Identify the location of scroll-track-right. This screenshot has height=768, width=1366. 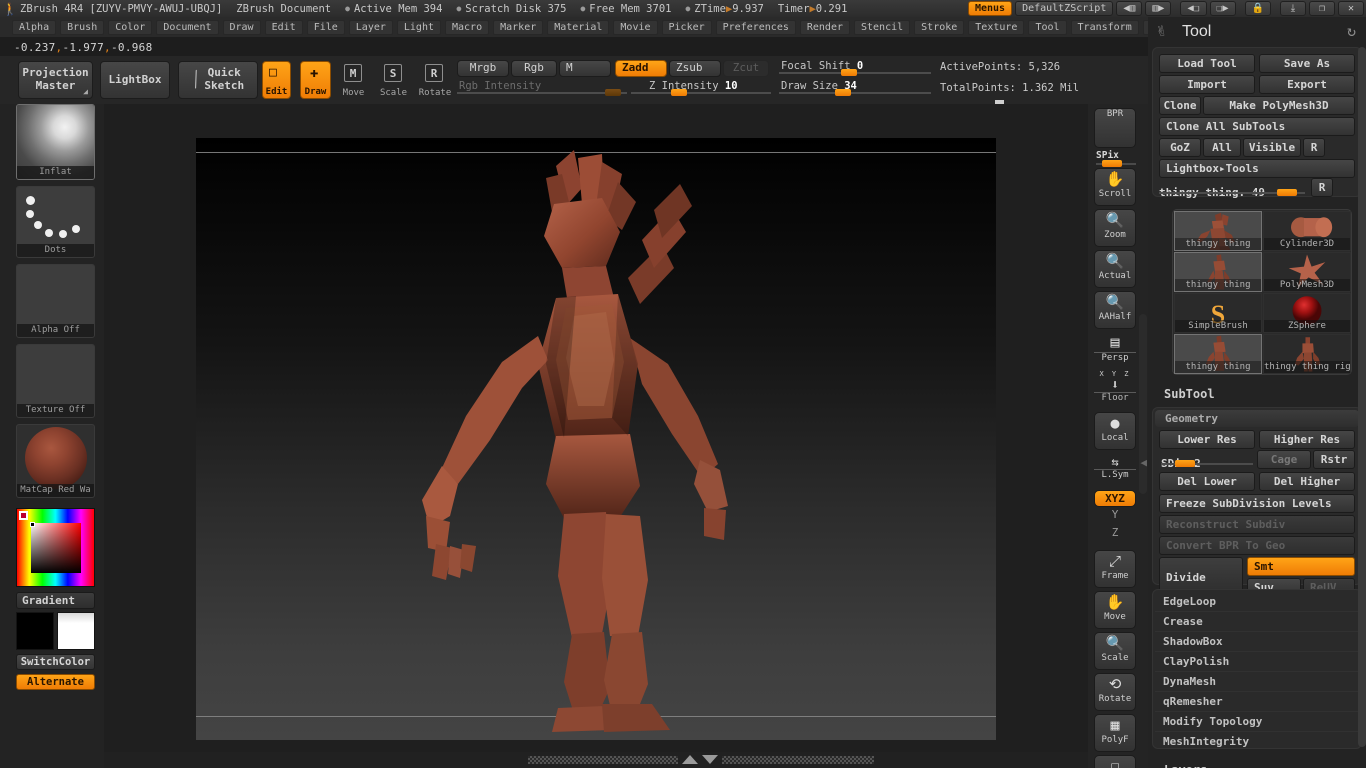
(798, 760).